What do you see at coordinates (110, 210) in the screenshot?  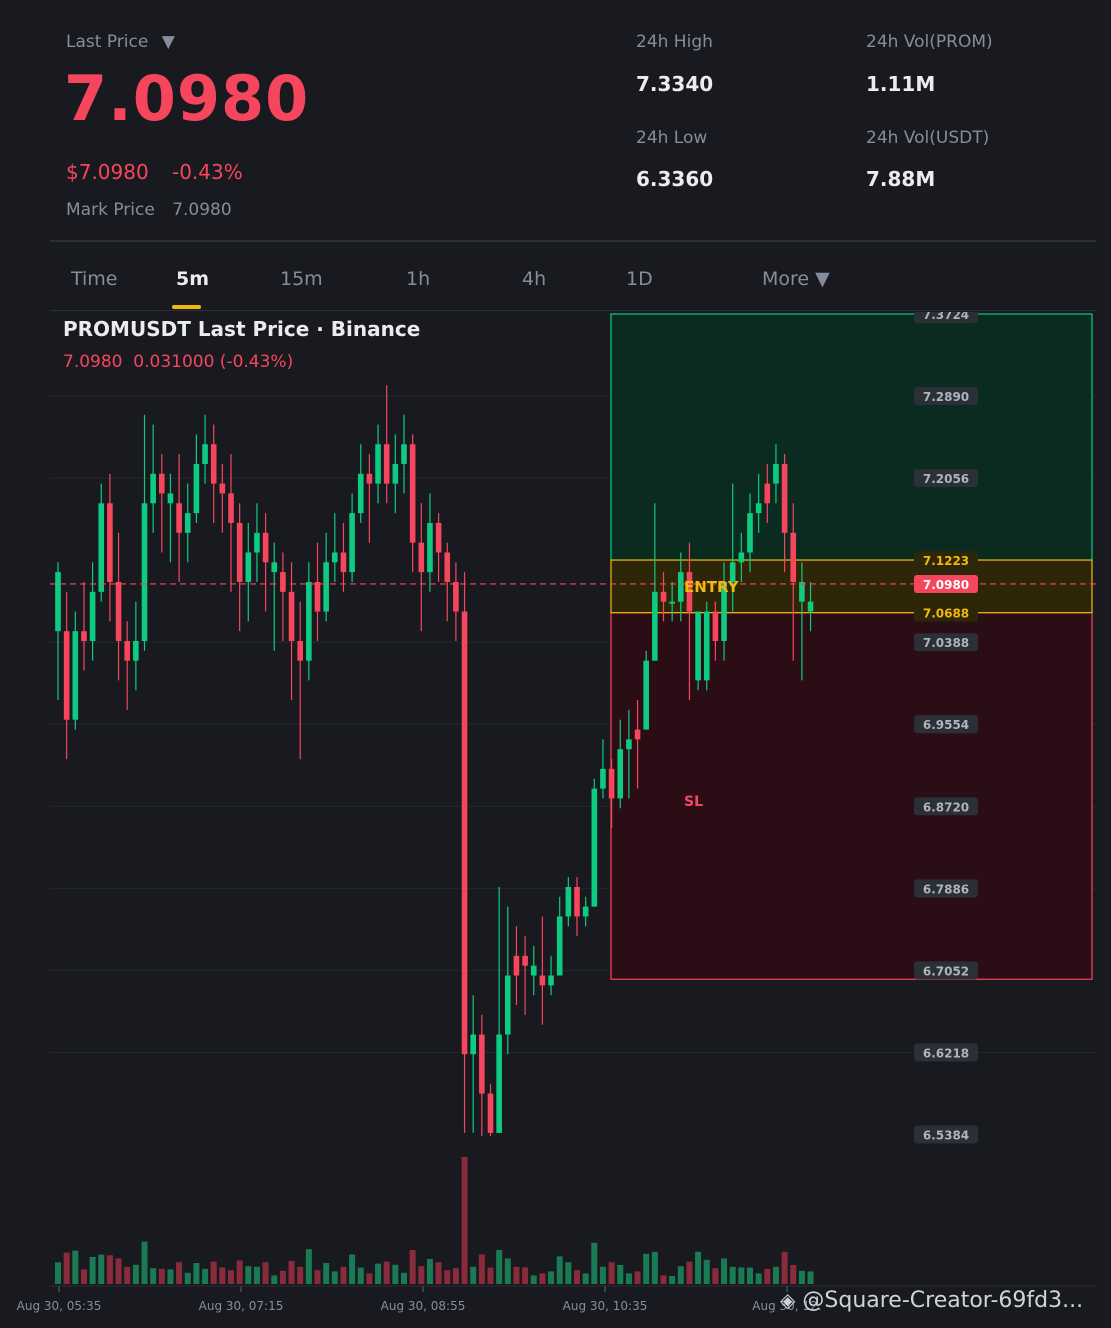 I see `mark-price-label: Mark Price` at bounding box center [110, 210].